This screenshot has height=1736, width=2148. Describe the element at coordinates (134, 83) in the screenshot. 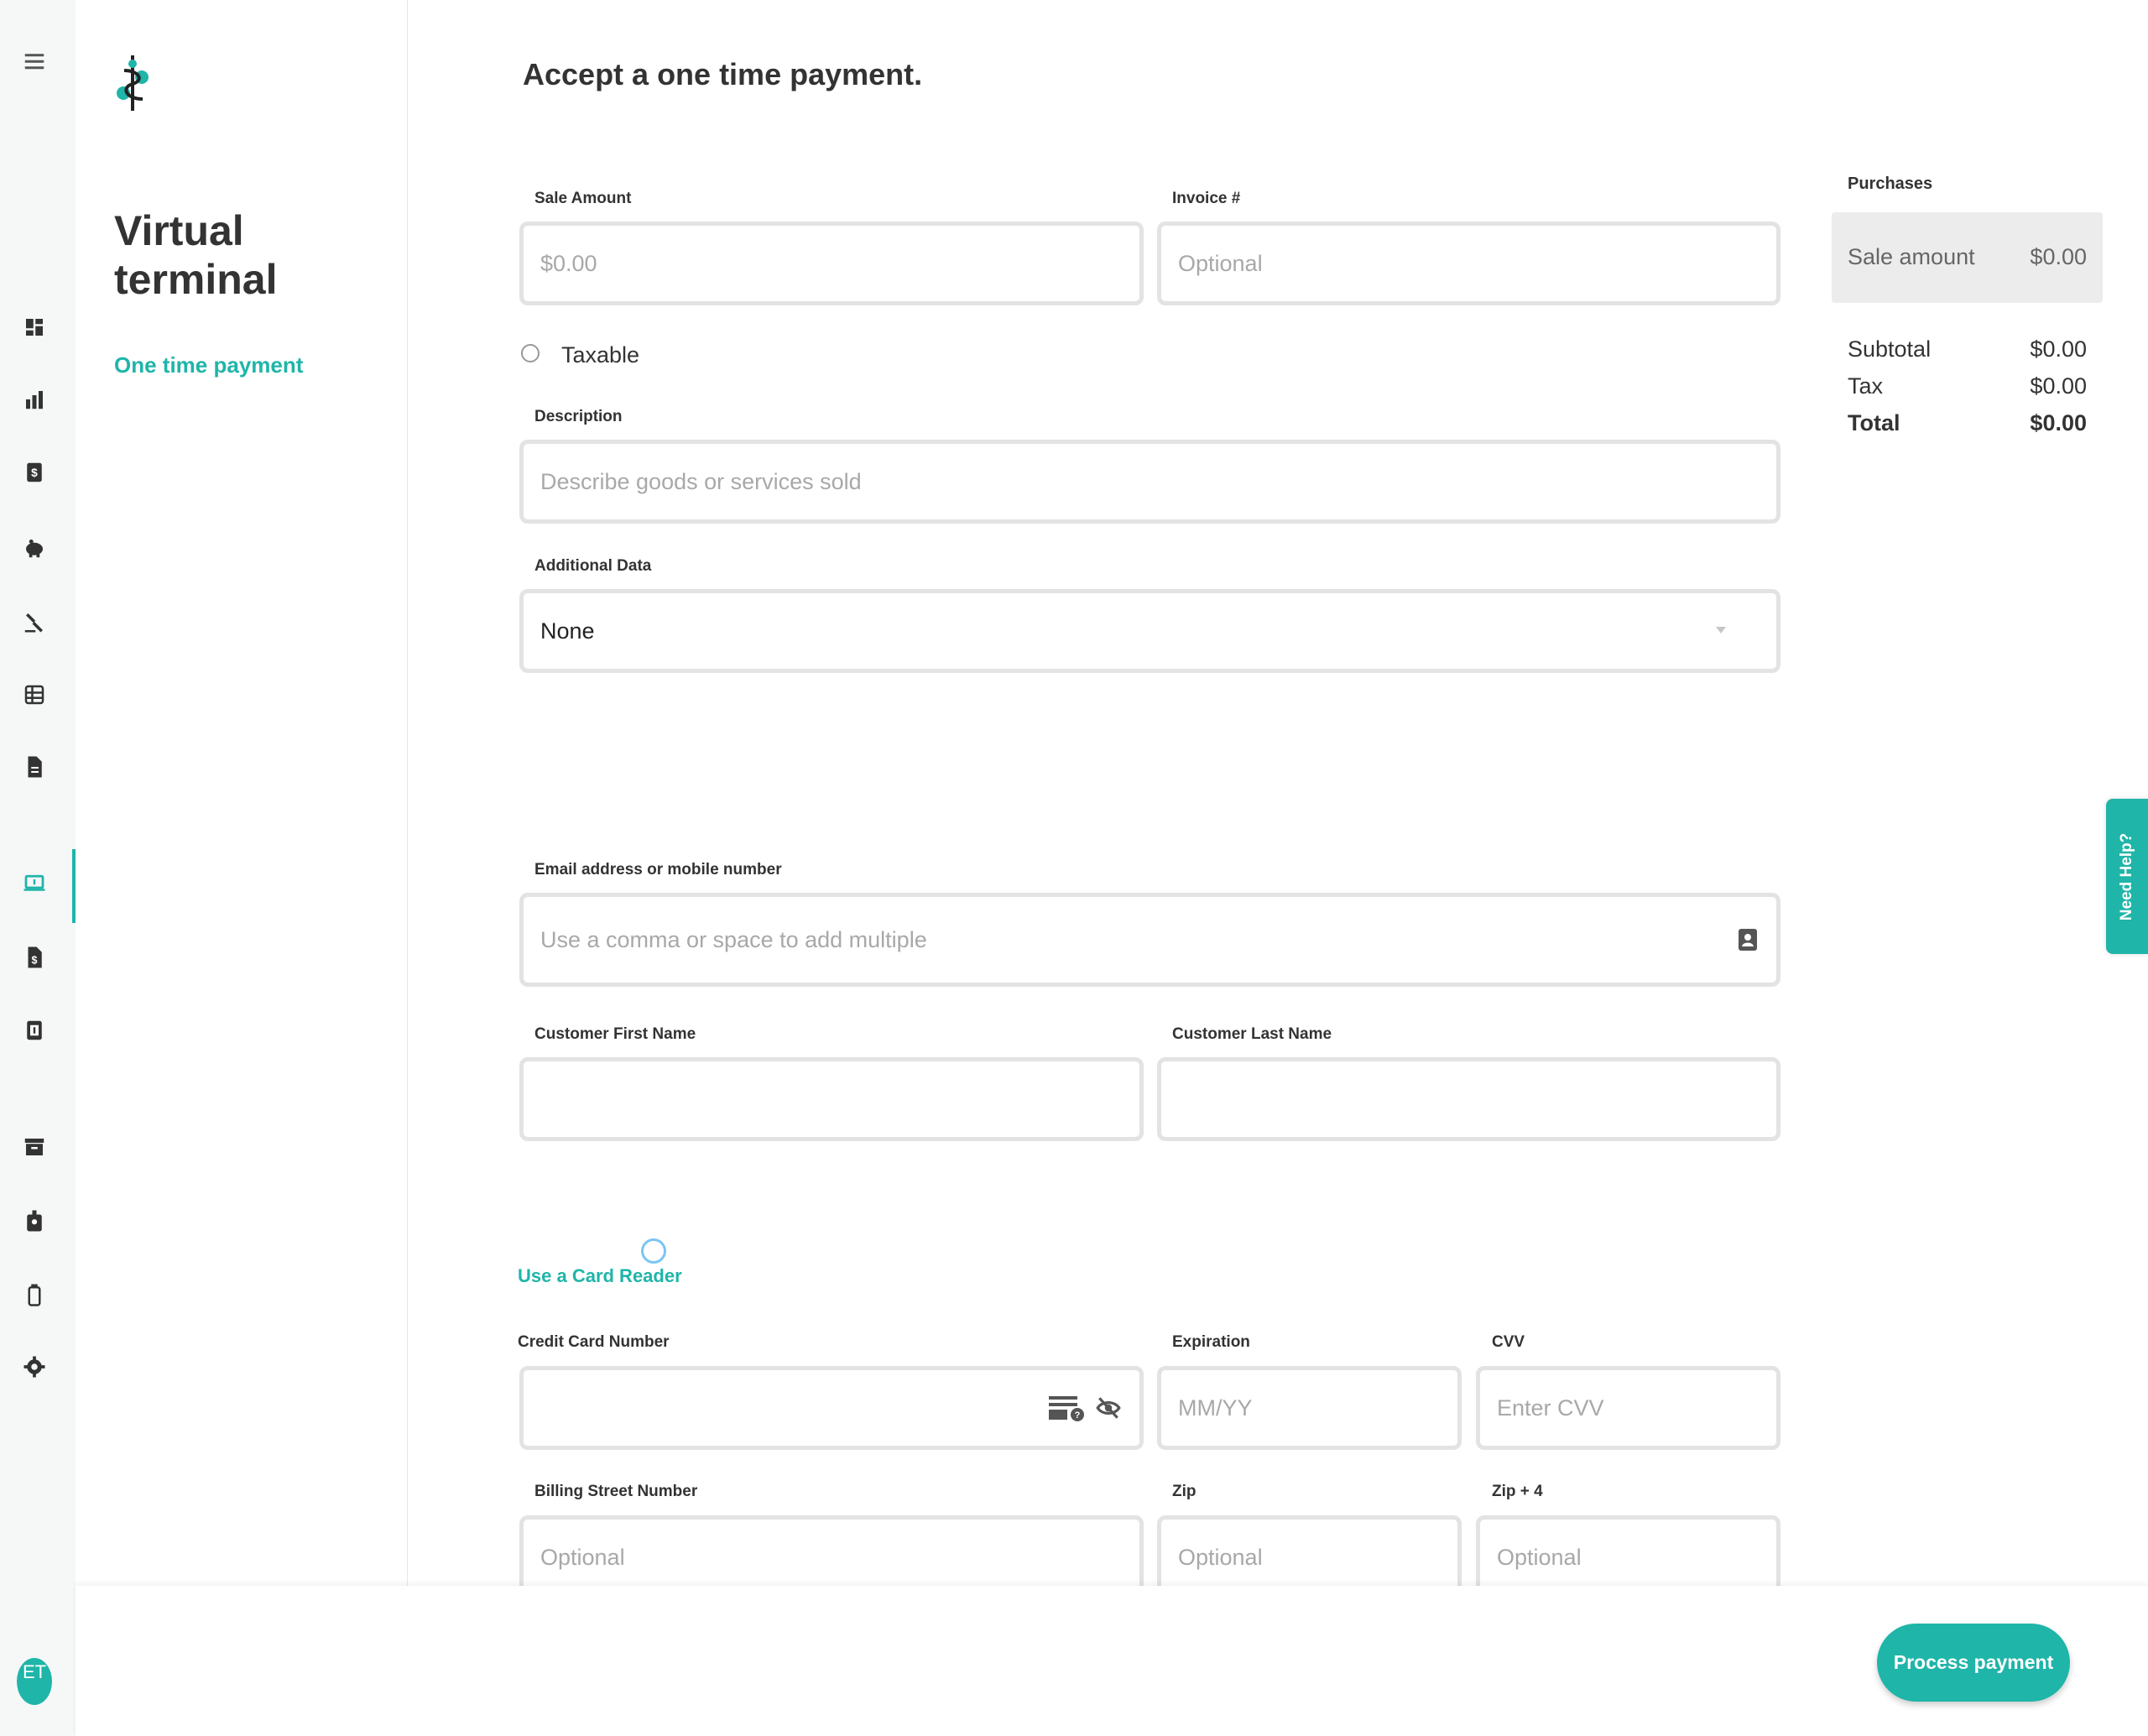

I see `brand-logo` at that location.